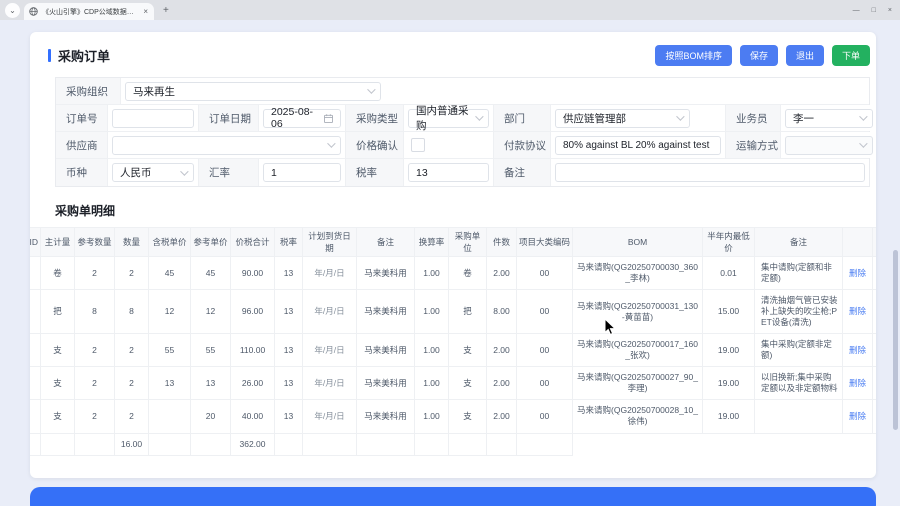 This screenshot has width=900, height=506. What do you see at coordinates (450, 10) in the screenshot?
I see `browser-chrome: ⌄ 《火山引擎》CDP公域数据洞察 × + — □ ×` at bounding box center [450, 10].